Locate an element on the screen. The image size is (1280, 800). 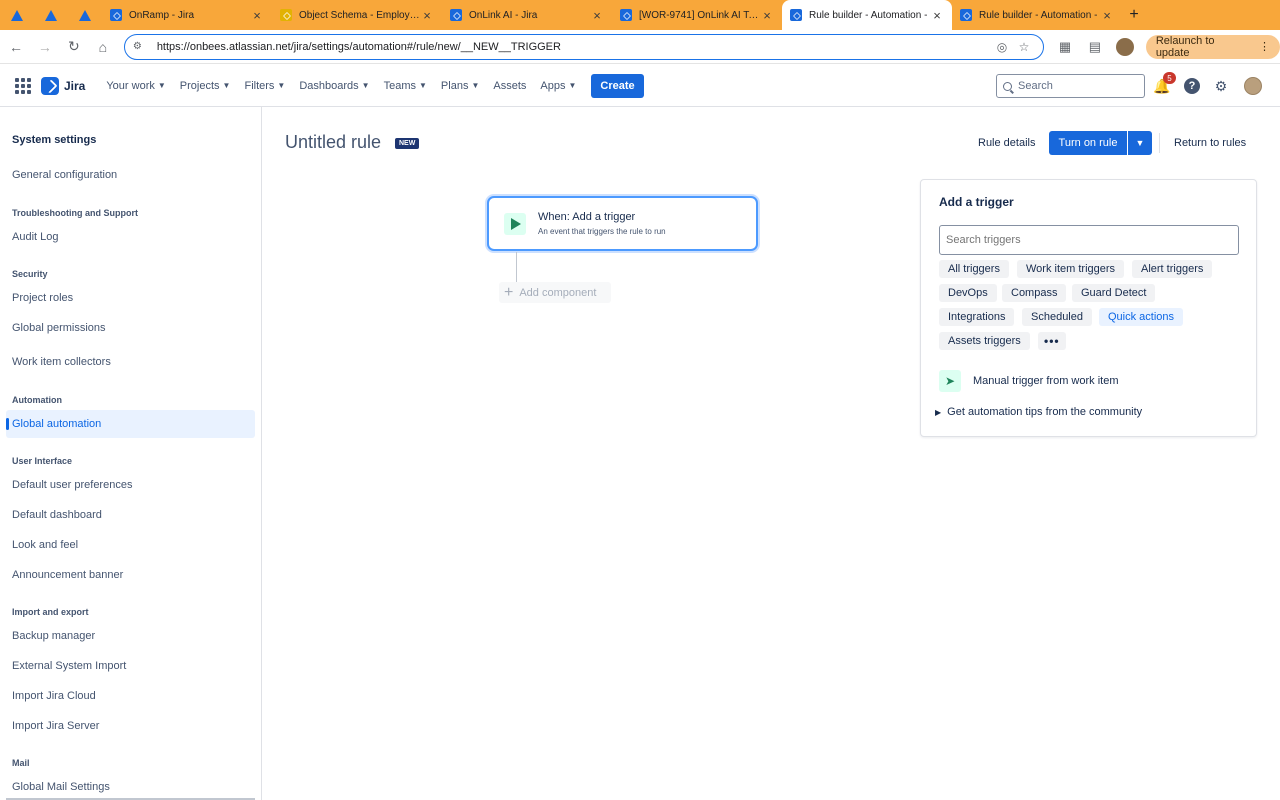
create-button: Create is located at coordinates (617, 85).